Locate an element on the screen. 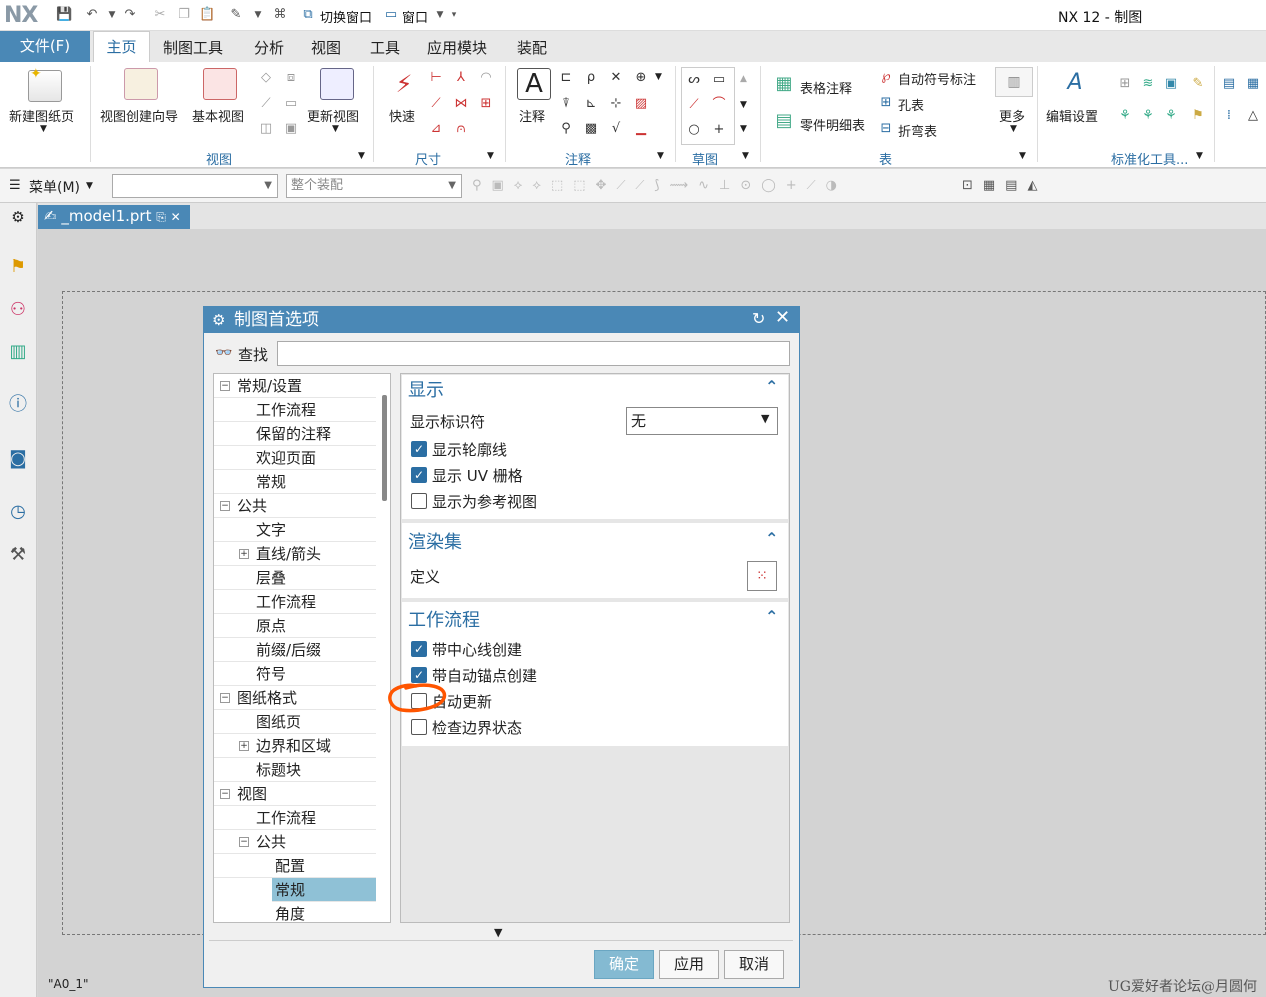 The width and height of the screenshot is (1266, 997). auto-balloon-button: 自动符号标注 is located at coordinates (937, 78).